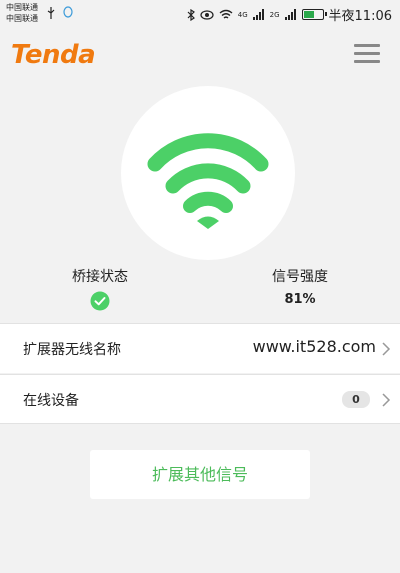 This screenshot has height=573, width=400. What do you see at coordinates (300, 299) in the screenshot?
I see `signal-strength-value: 81%` at bounding box center [300, 299].